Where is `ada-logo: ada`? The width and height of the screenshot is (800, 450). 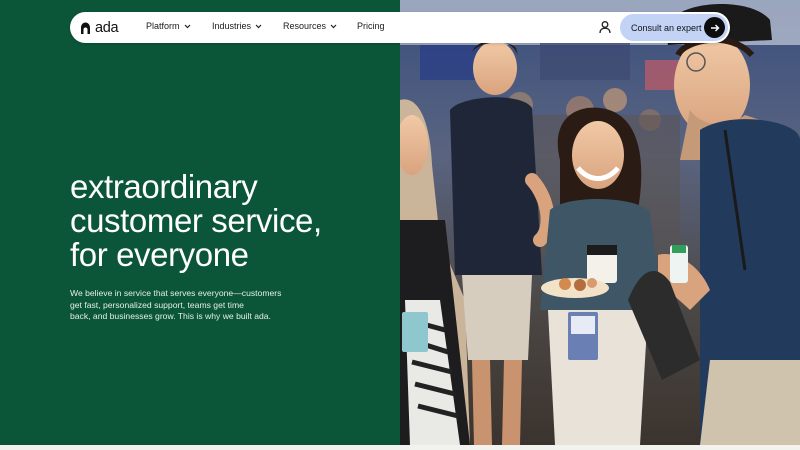 ada-logo: ada is located at coordinates (99, 27).